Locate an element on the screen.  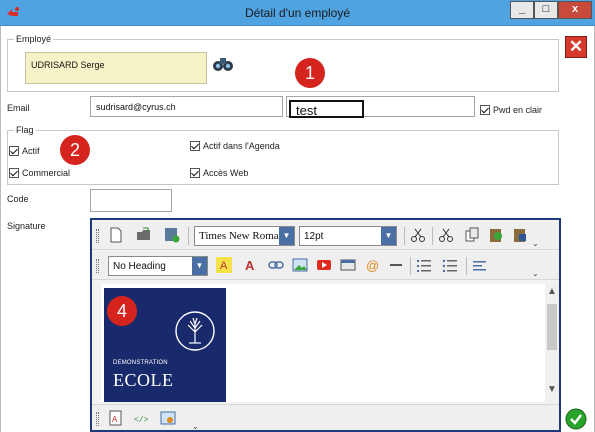
annotation-marker-2: 2 is located at coordinates (75, 150).